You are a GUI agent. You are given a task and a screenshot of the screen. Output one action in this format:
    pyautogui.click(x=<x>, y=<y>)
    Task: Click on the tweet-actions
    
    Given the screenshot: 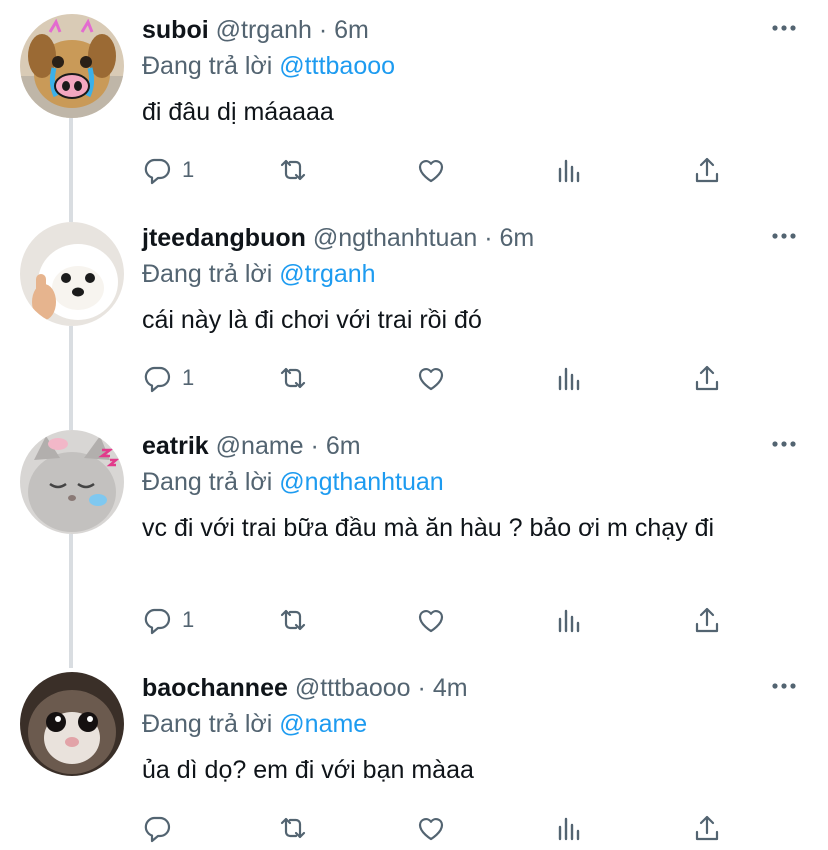 What is the action you would take?
    pyautogui.click(x=452, y=828)
    